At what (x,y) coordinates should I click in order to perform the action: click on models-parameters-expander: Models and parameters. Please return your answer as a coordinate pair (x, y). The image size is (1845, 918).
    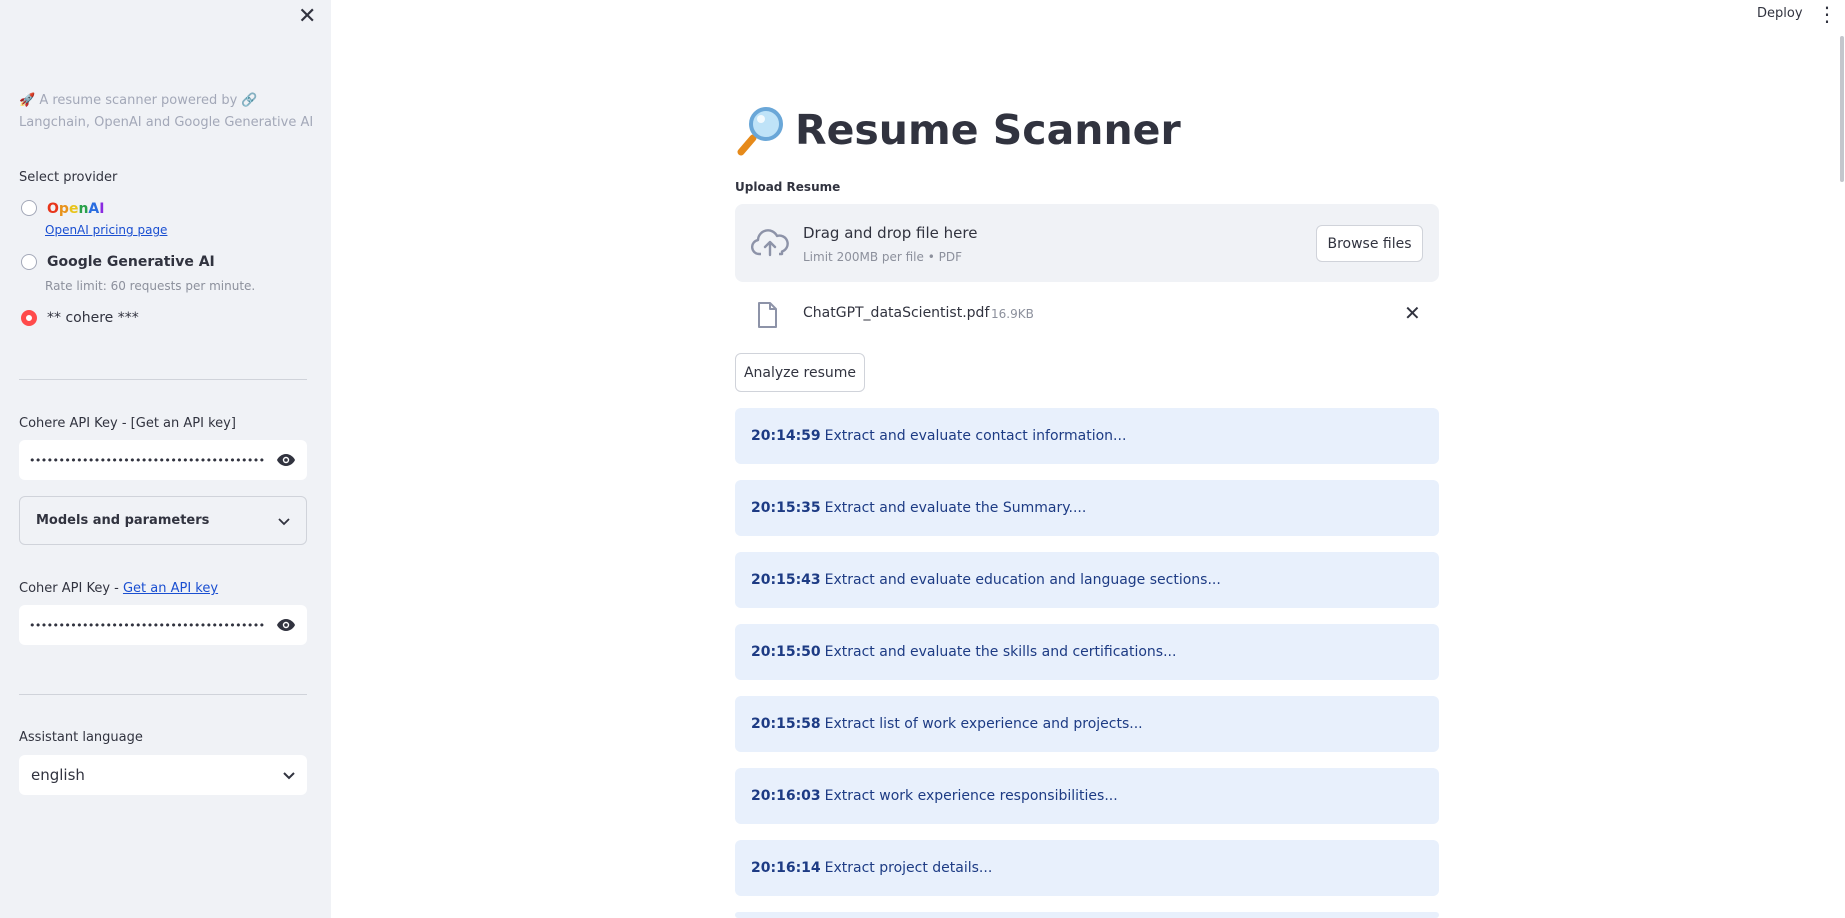
    Looking at the image, I should click on (163, 520).